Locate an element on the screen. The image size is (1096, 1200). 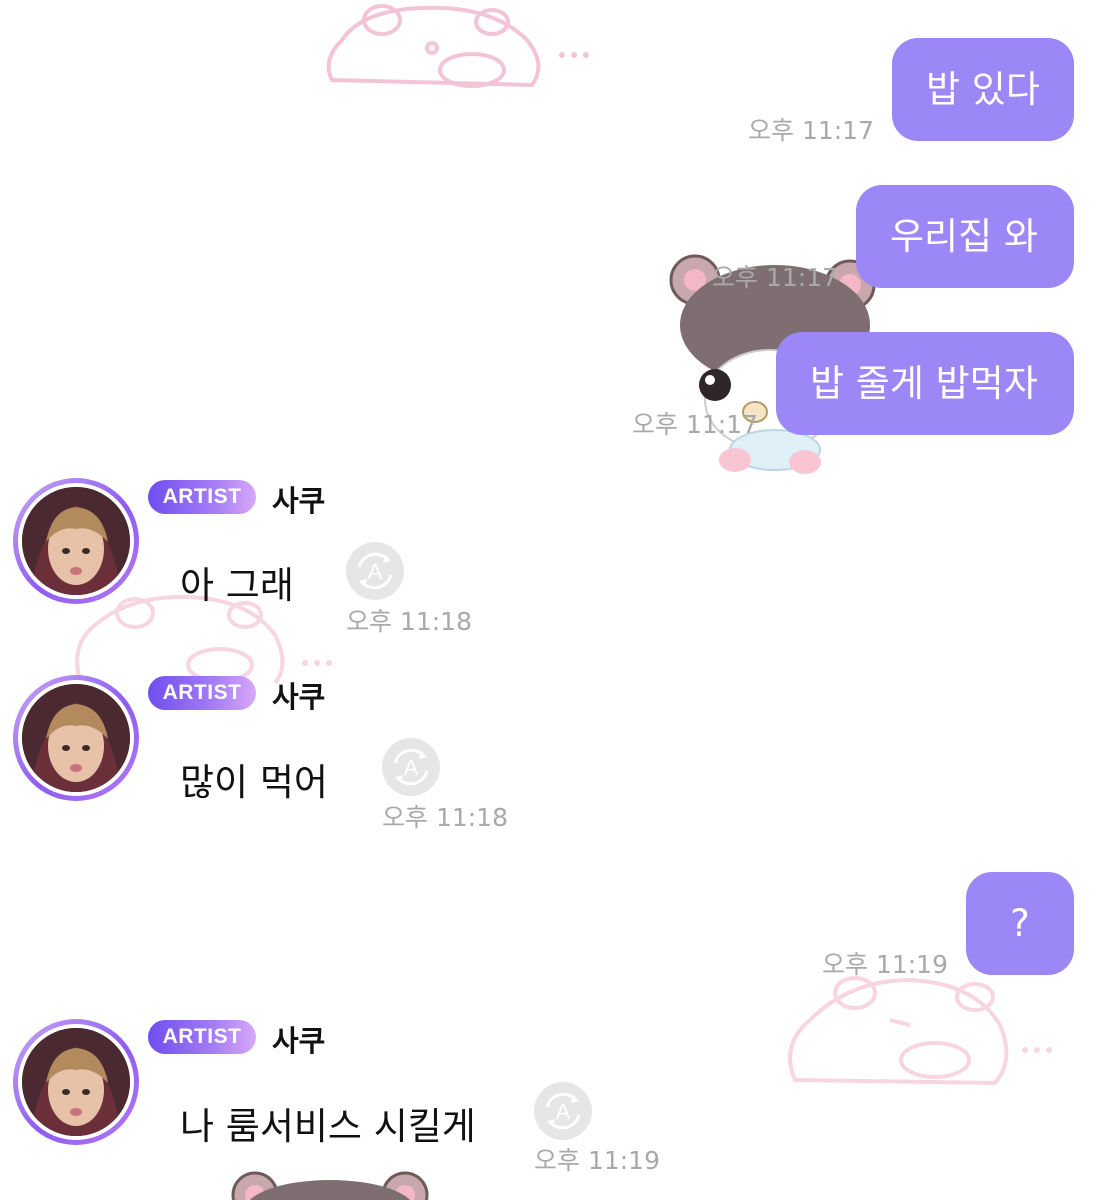
message-text: 많이 먹어 is located at coordinates (254, 779).